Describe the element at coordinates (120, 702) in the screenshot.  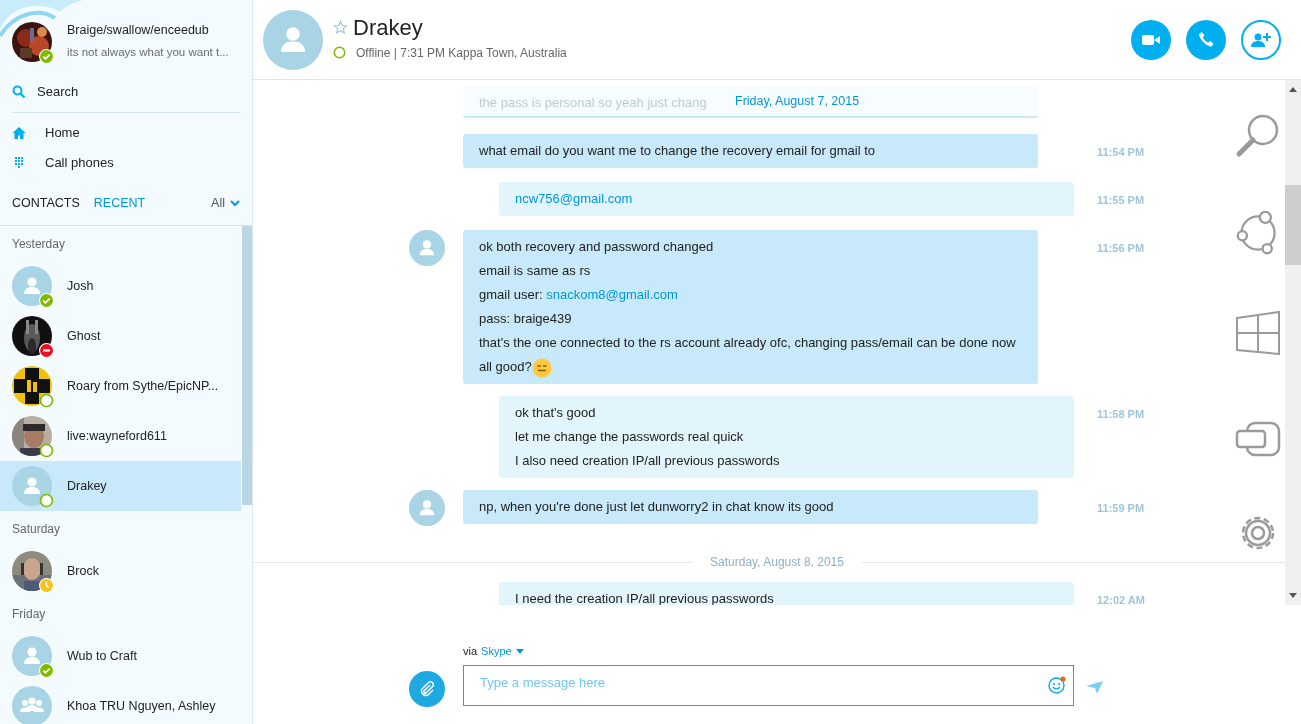
I see `contact-item: Khoa TRU Nguyen, Ashley` at that location.